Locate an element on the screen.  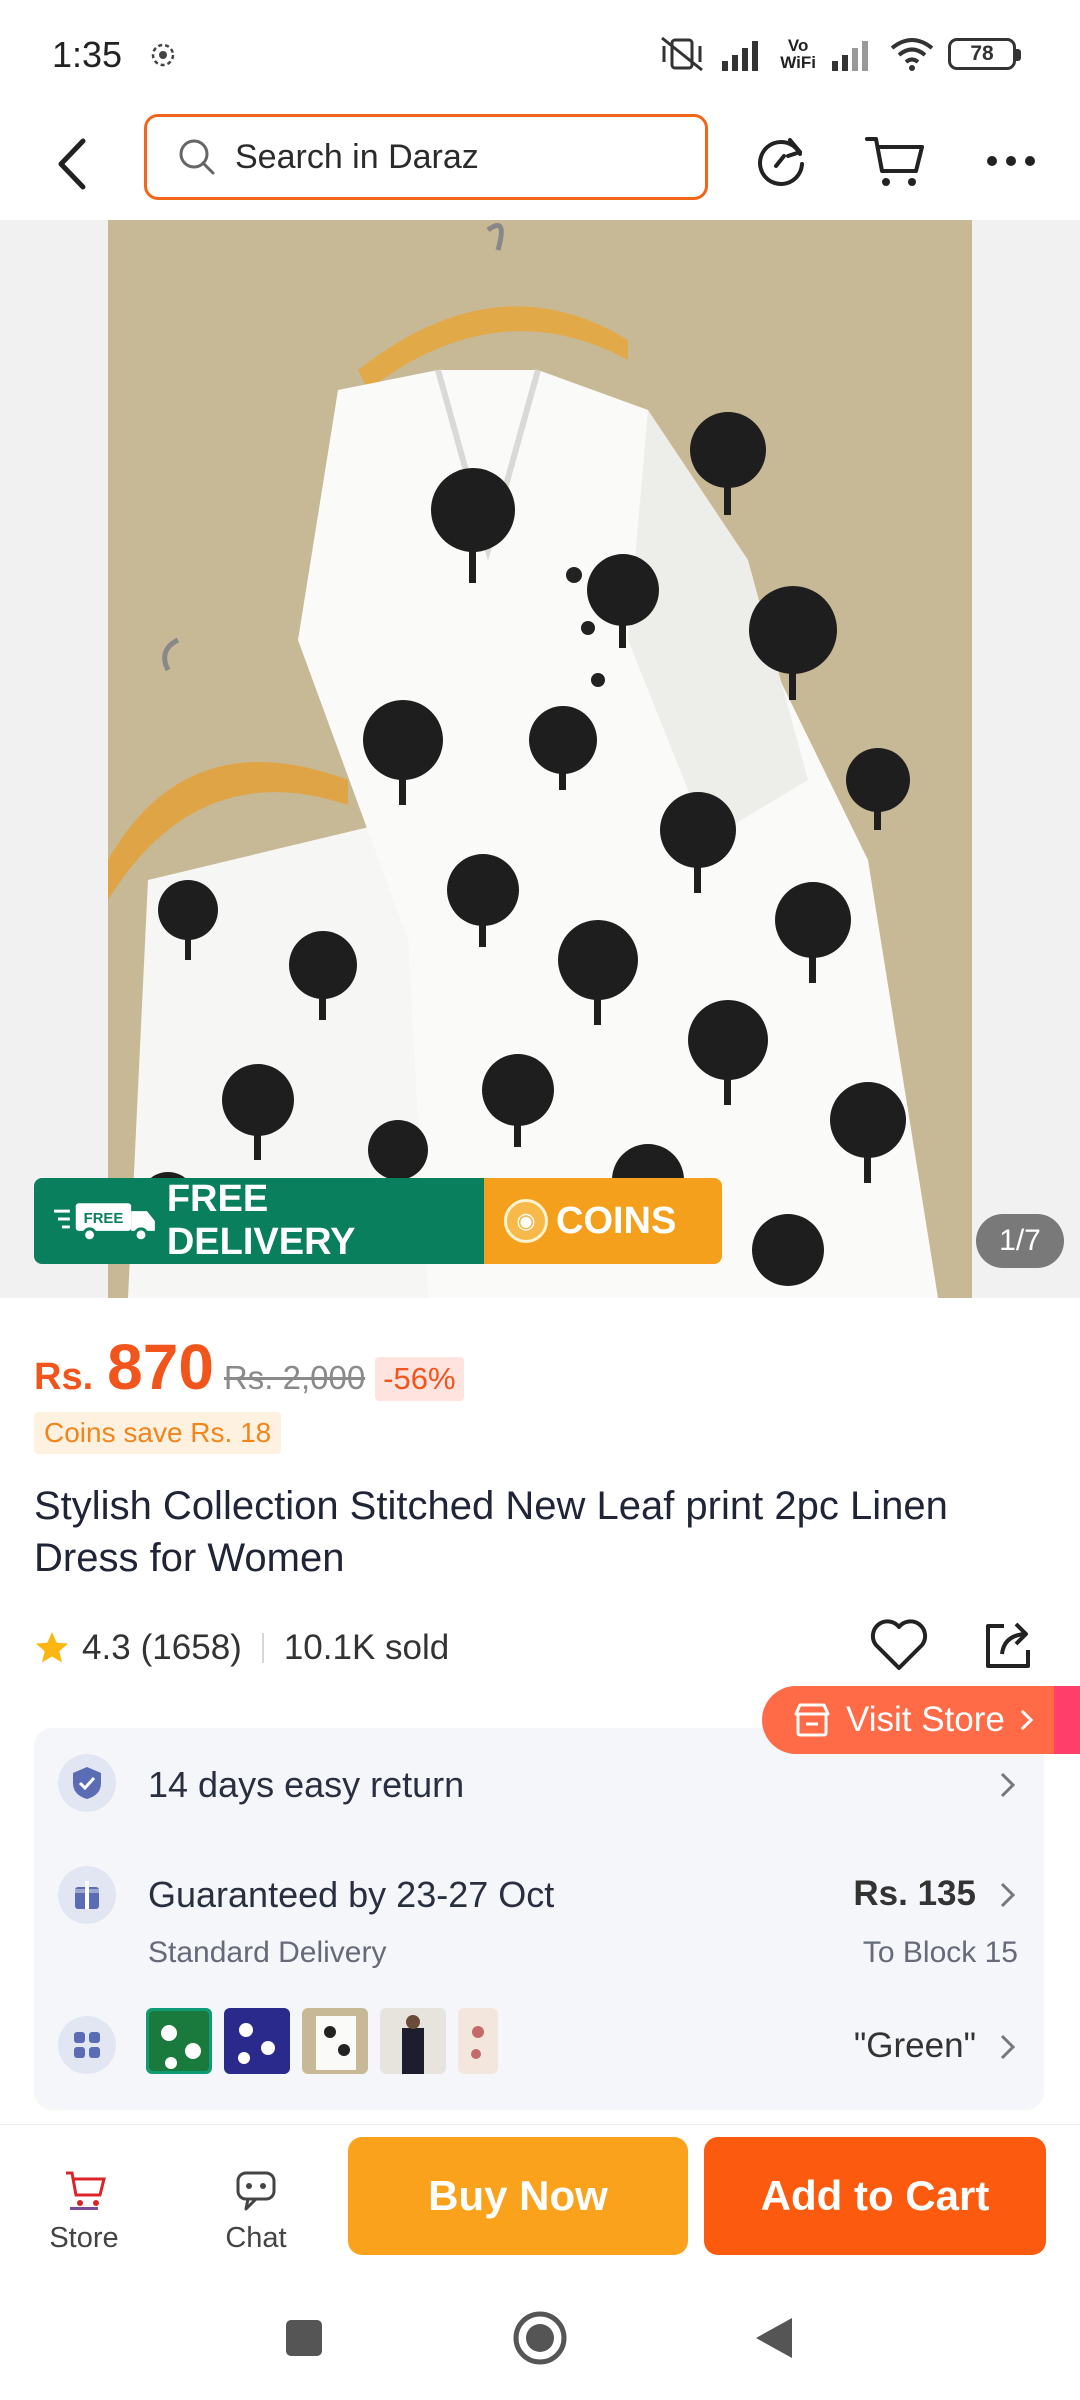
search-placeholder: Search in Daraz is located at coordinates (357, 156).